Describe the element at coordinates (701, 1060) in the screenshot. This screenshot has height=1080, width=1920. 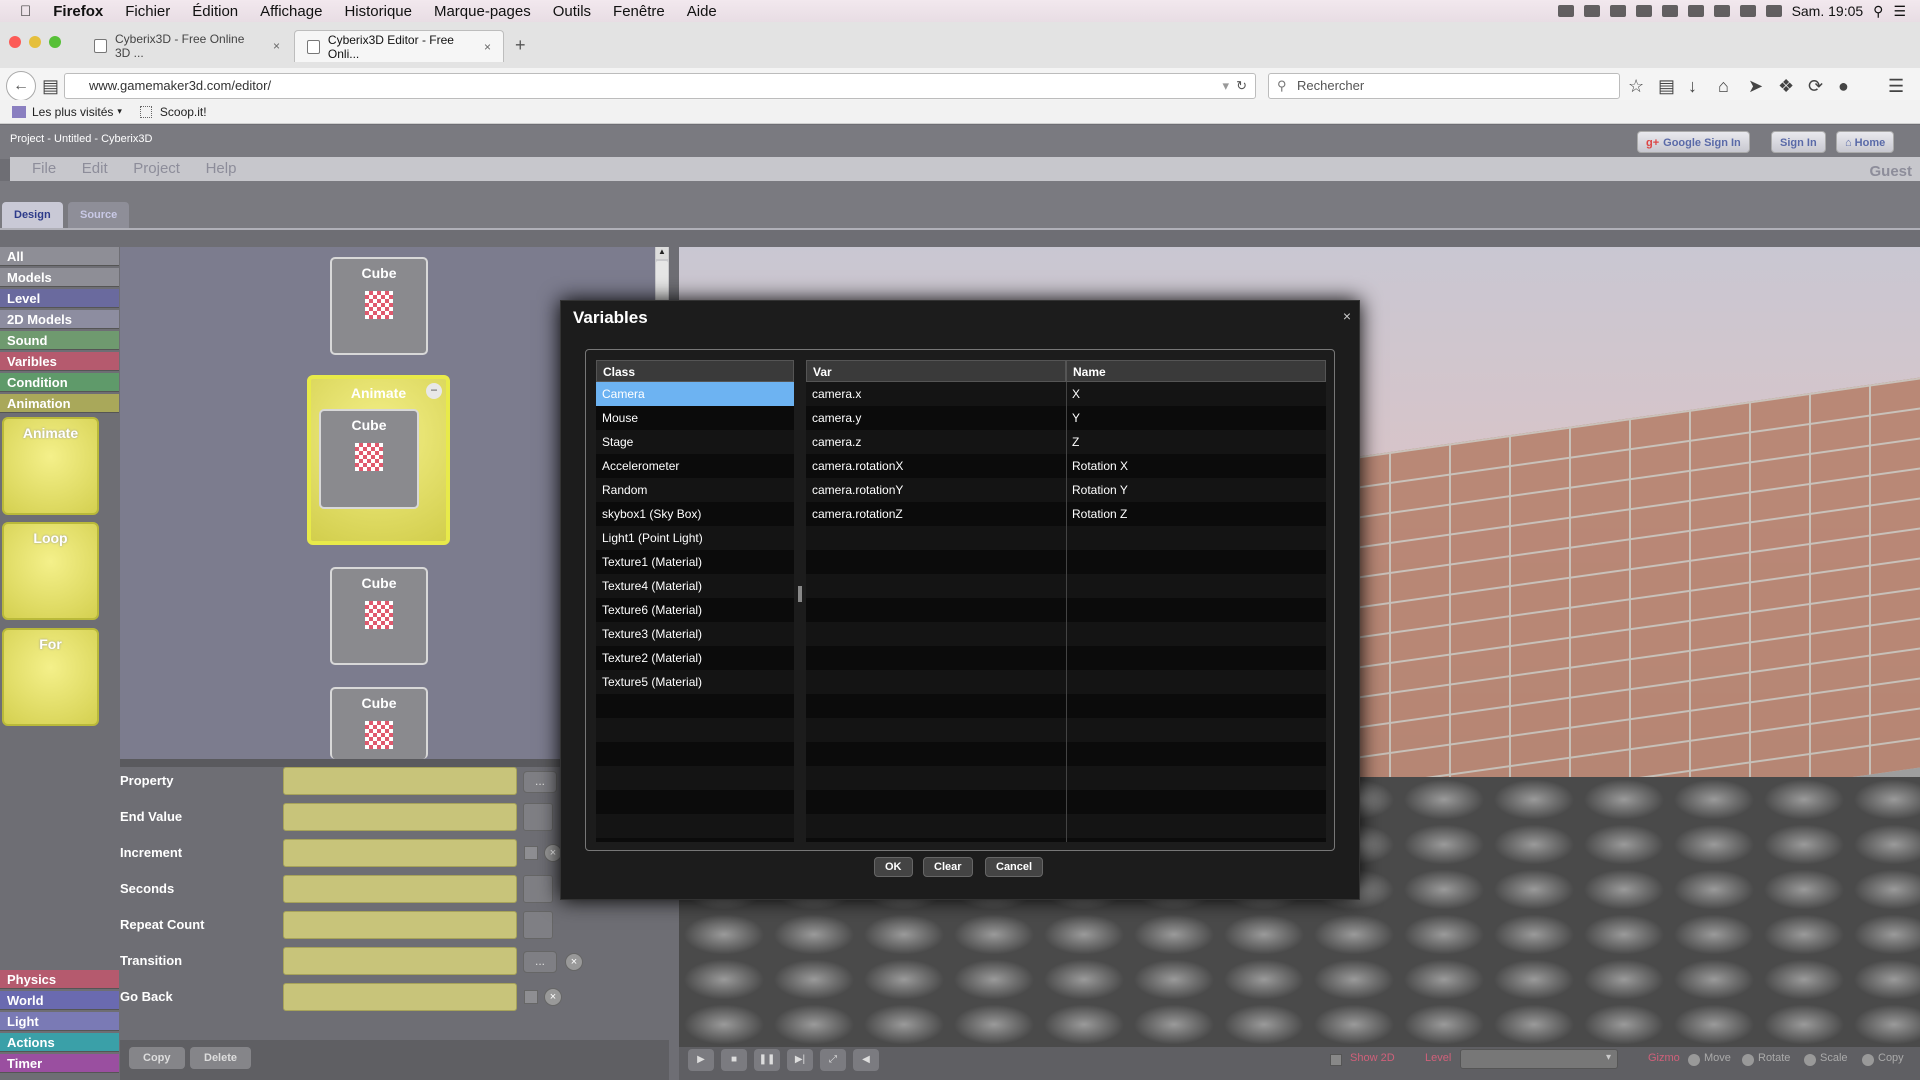
I see `play-icon: ▶` at that location.